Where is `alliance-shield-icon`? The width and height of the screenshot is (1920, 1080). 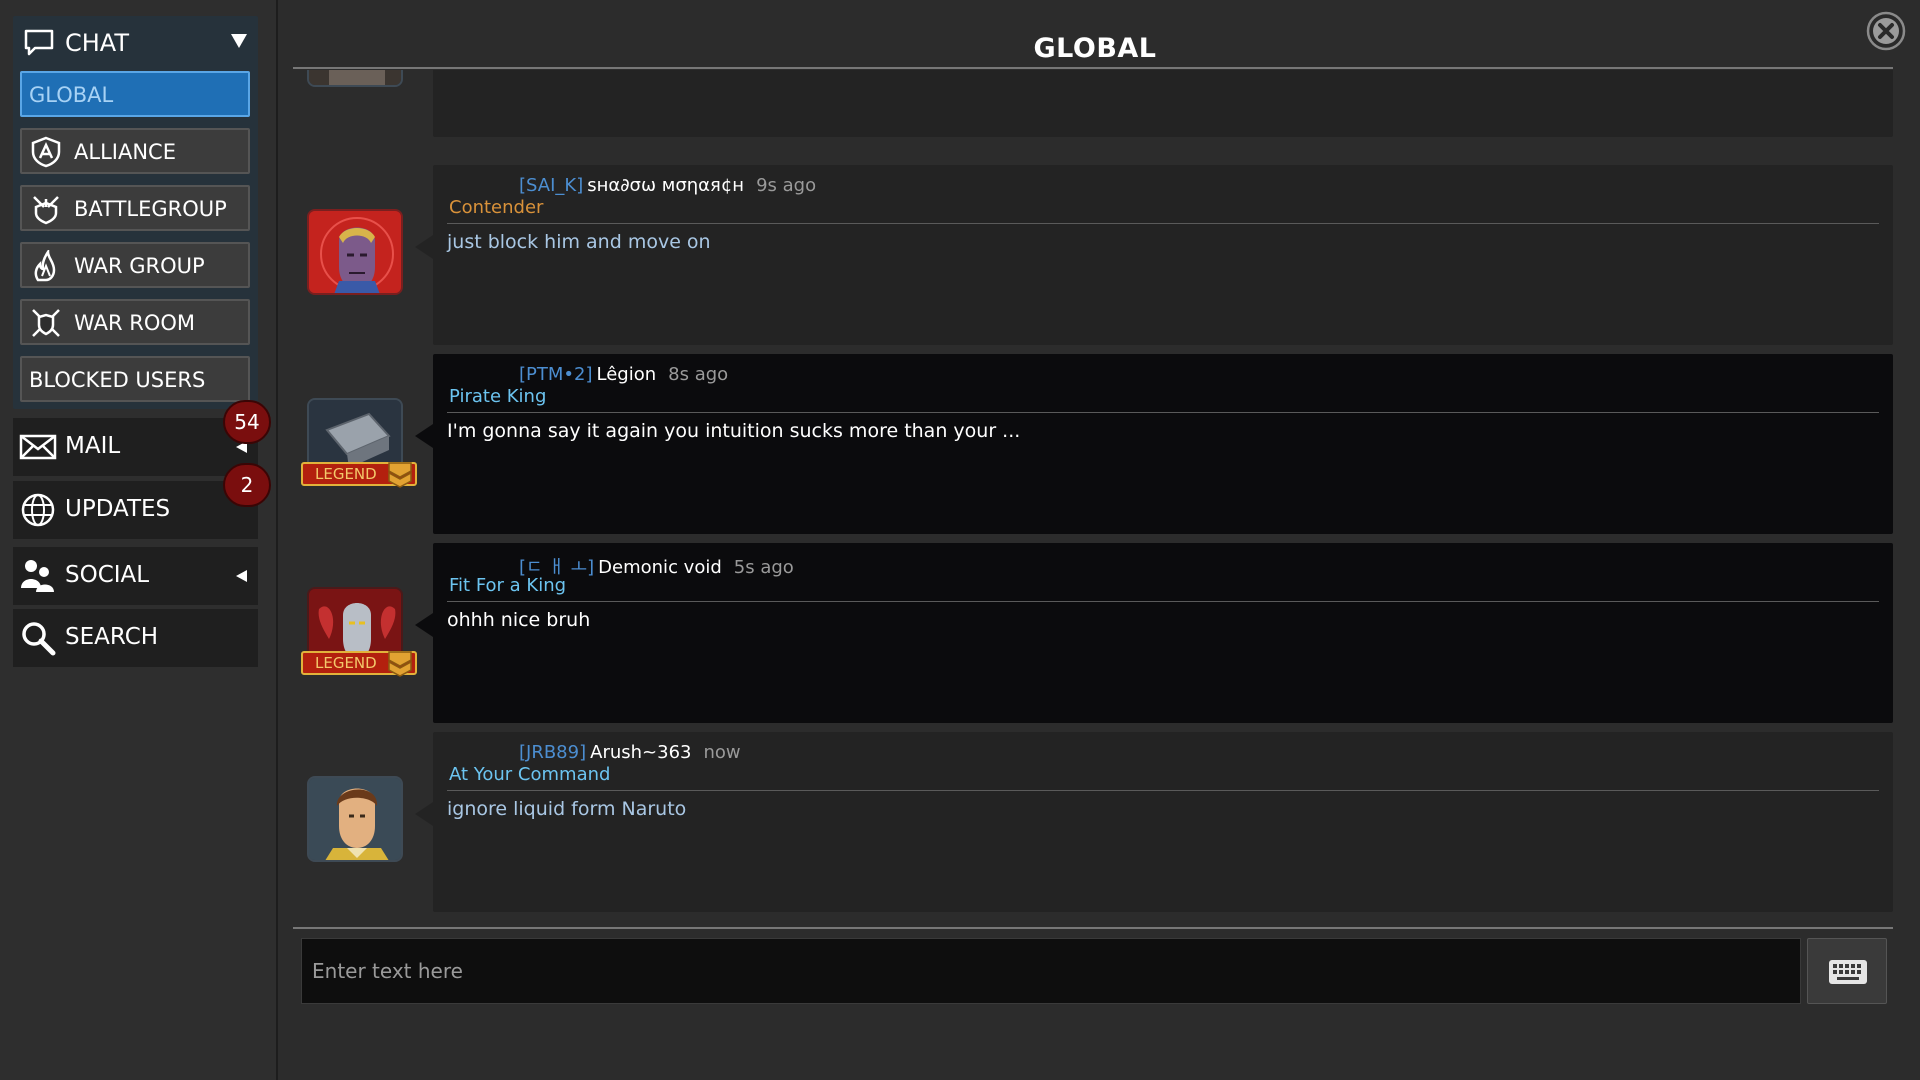
alliance-shield-icon is located at coordinates (46, 152).